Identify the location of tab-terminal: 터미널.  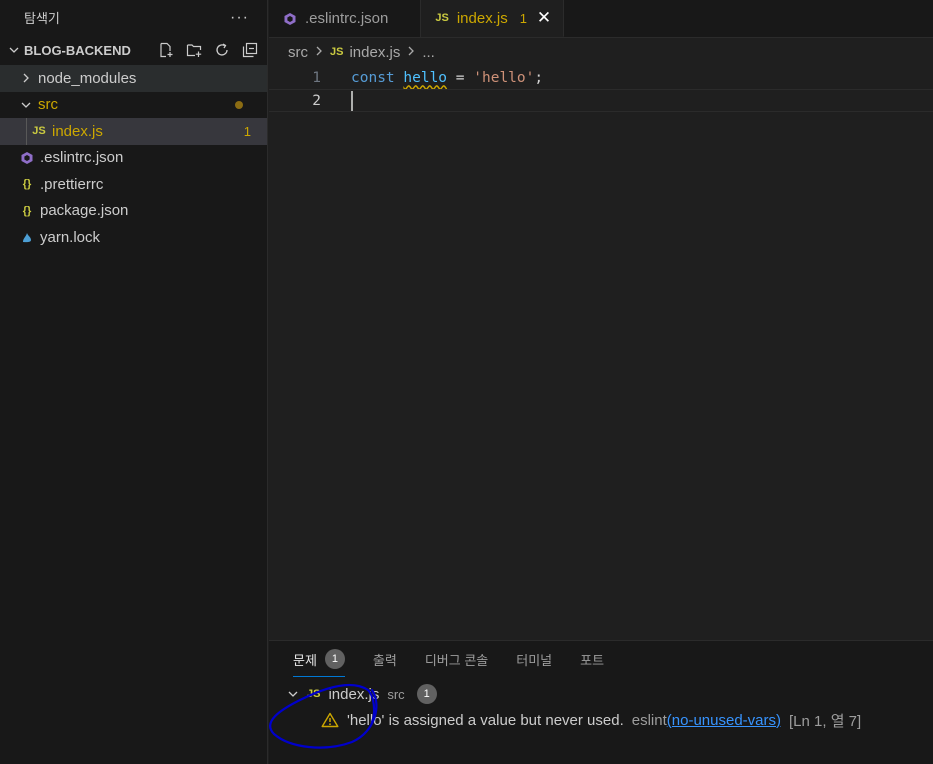
(534, 659).